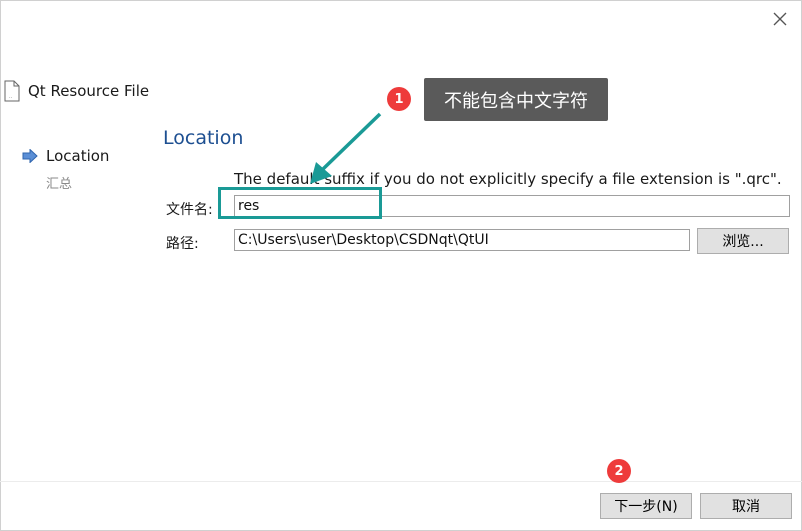 This screenshot has width=802, height=531. What do you see at coordinates (30, 156) in the screenshot?
I see `arrow-right-icon` at bounding box center [30, 156].